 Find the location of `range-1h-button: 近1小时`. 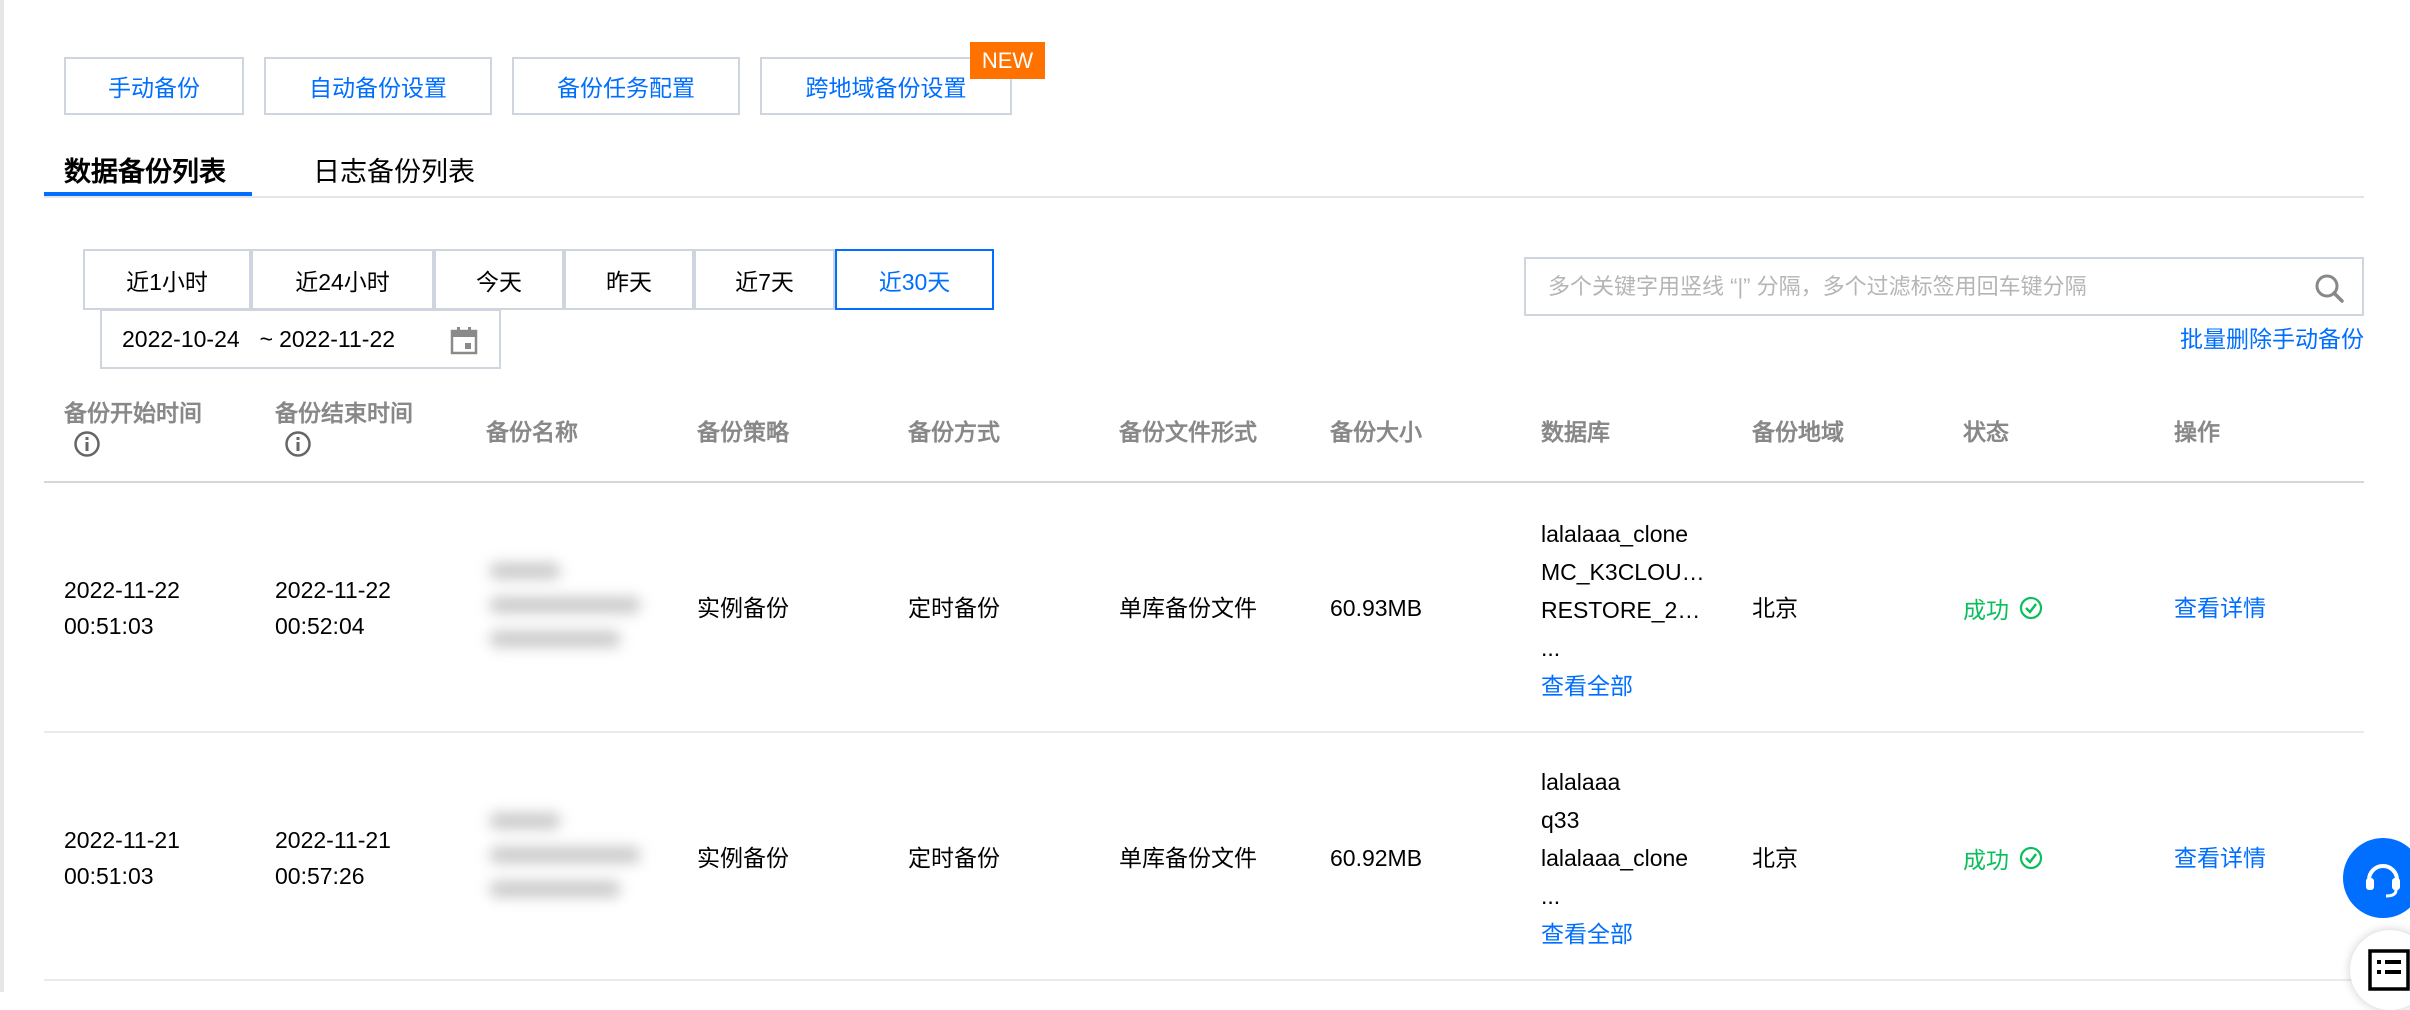

range-1h-button: 近1小时 is located at coordinates (167, 279).